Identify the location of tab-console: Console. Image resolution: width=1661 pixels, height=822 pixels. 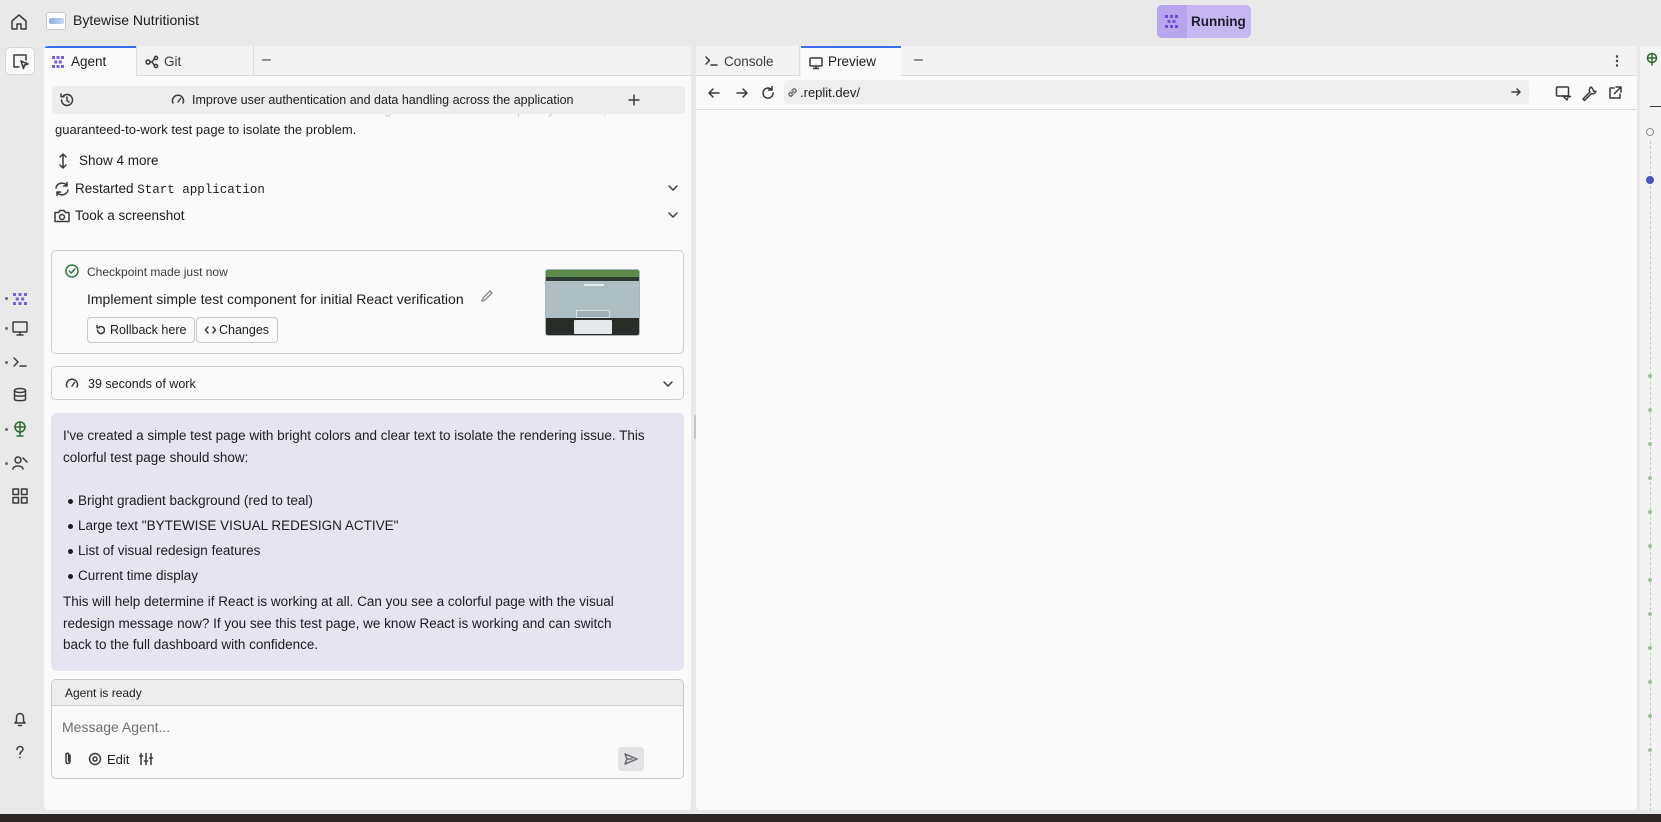
(748, 61).